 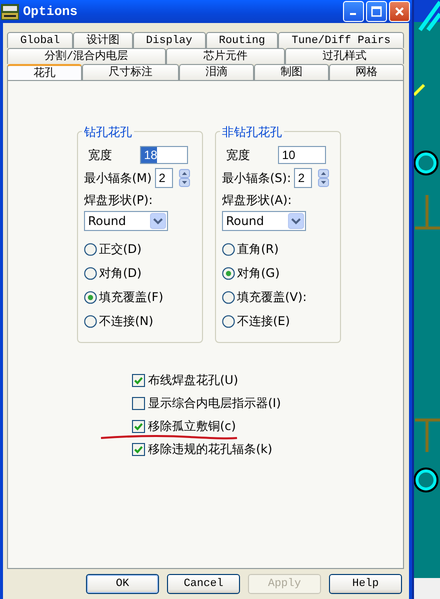 I want to click on radio-option: 填充覆盖(V):, so click(x=281, y=297).